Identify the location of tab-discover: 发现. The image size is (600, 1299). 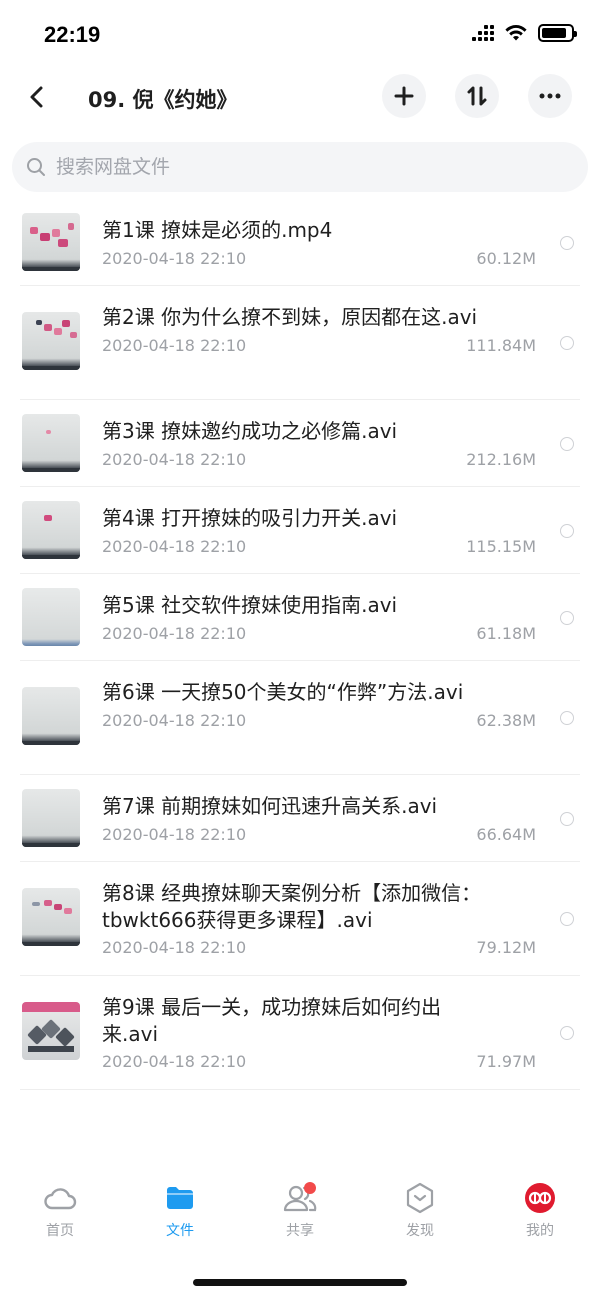
(420, 1215).